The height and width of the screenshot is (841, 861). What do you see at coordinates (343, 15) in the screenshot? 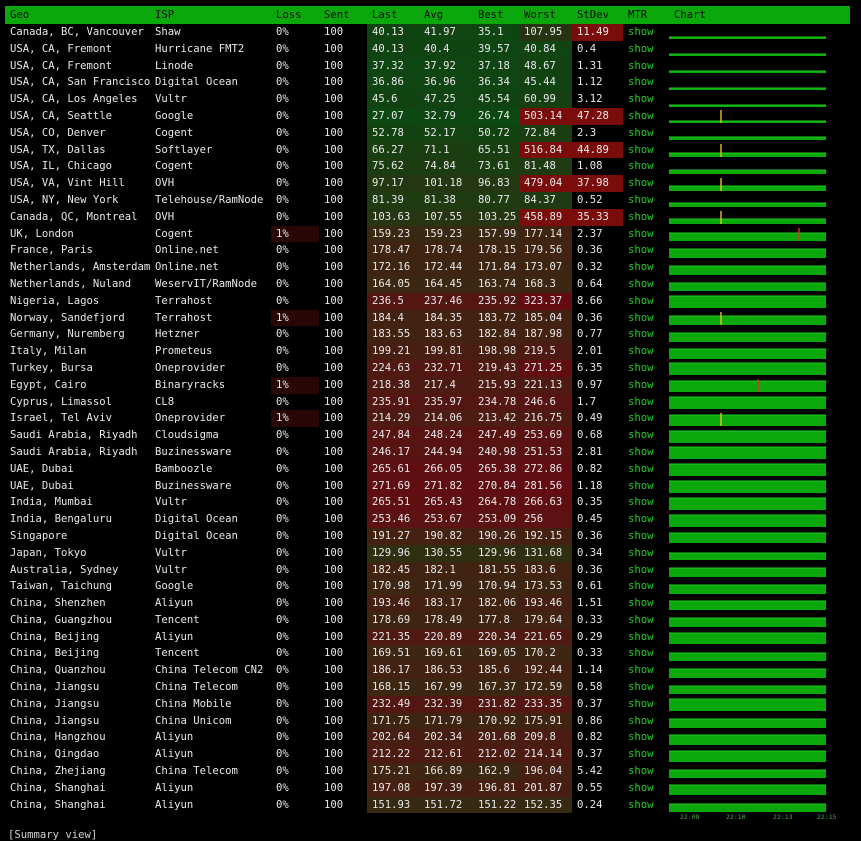
I see `col-header-sent: Sent` at bounding box center [343, 15].